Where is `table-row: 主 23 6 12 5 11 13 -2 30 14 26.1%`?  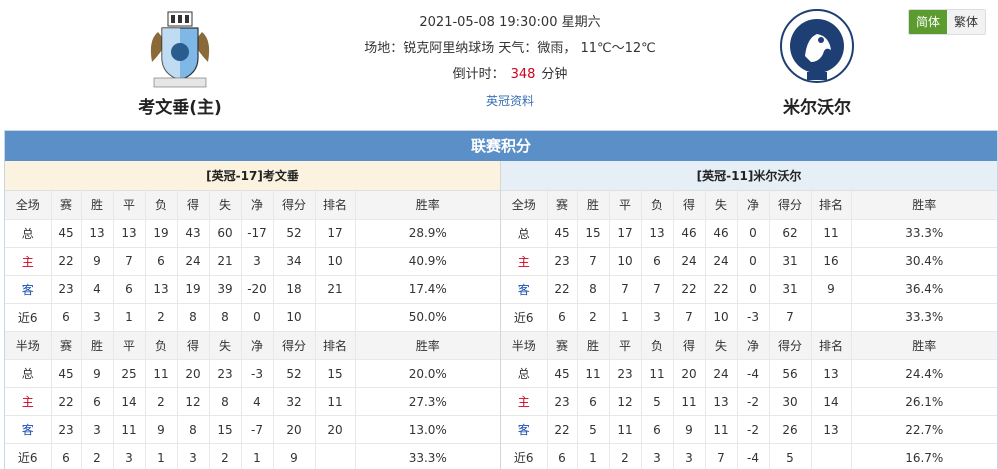
table-row: 主 23 6 12 5 11 13 -2 30 14 26.1% is located at coordinates (749, 401).